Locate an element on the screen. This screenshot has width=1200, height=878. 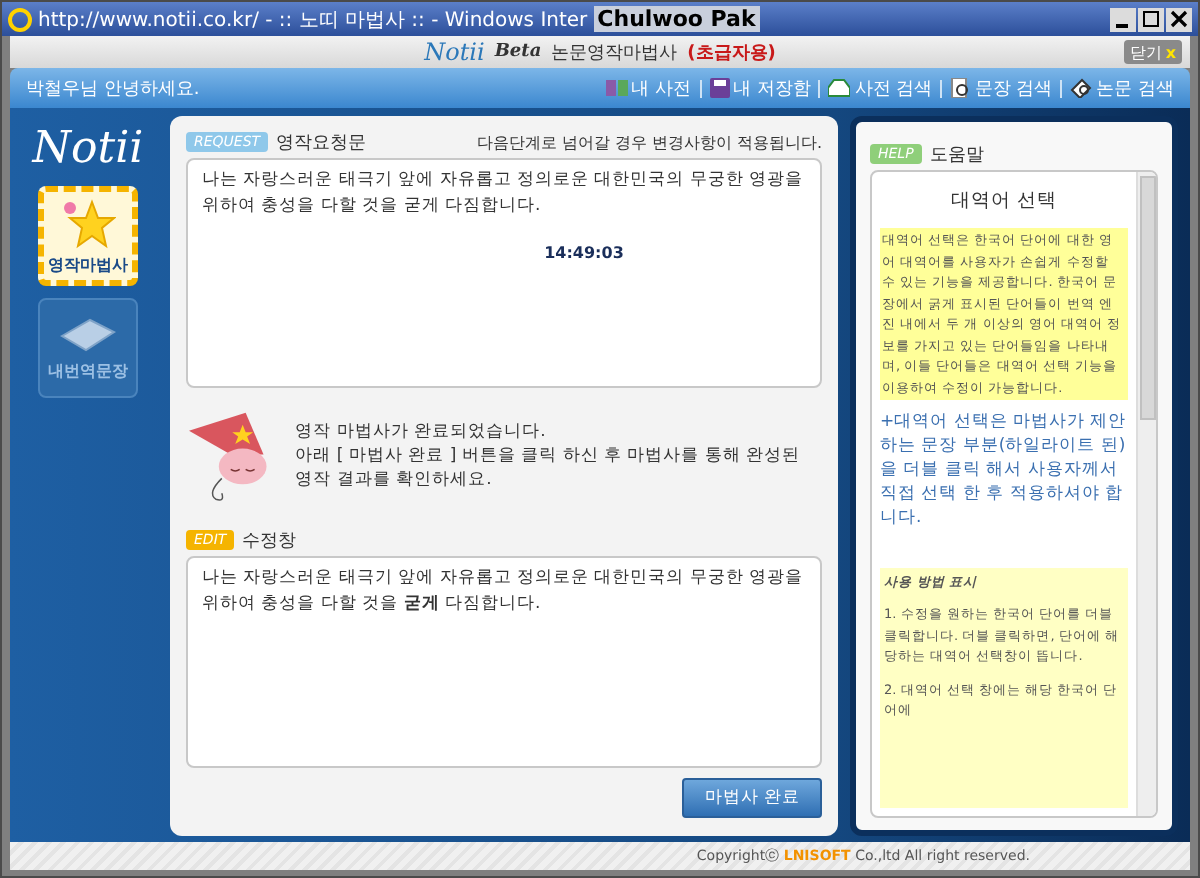
minimize-icon is located at coordinates (1123, 19).